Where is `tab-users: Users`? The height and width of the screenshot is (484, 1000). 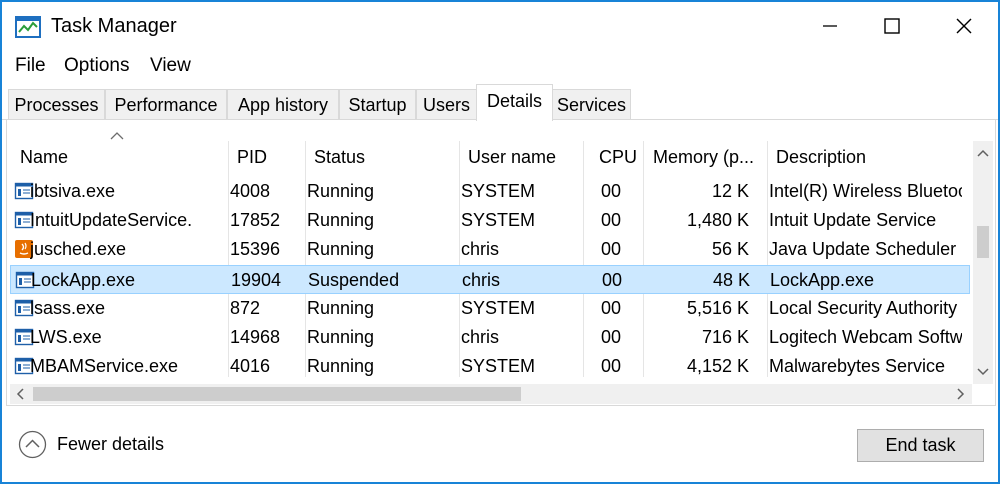 tab-users: Users is located at coordinates (446, 104).